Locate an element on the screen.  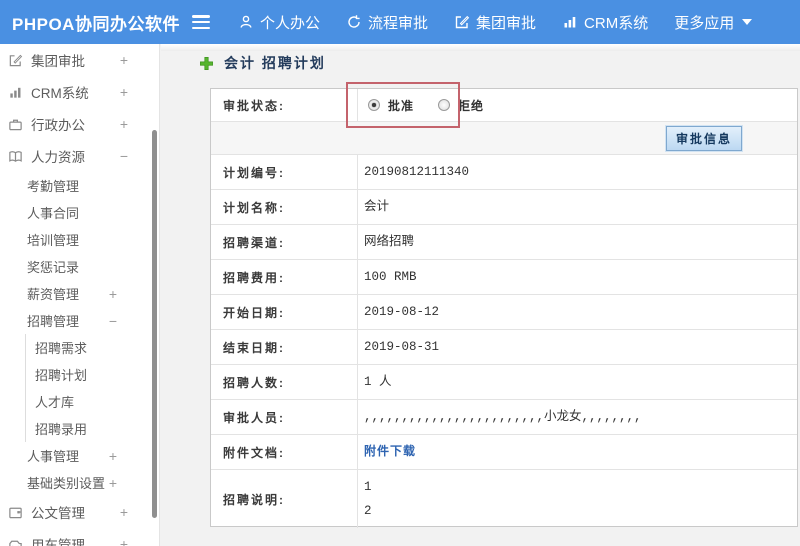
sidebar-item-documents: 公文管理 + is located at coordinates (79, 512).